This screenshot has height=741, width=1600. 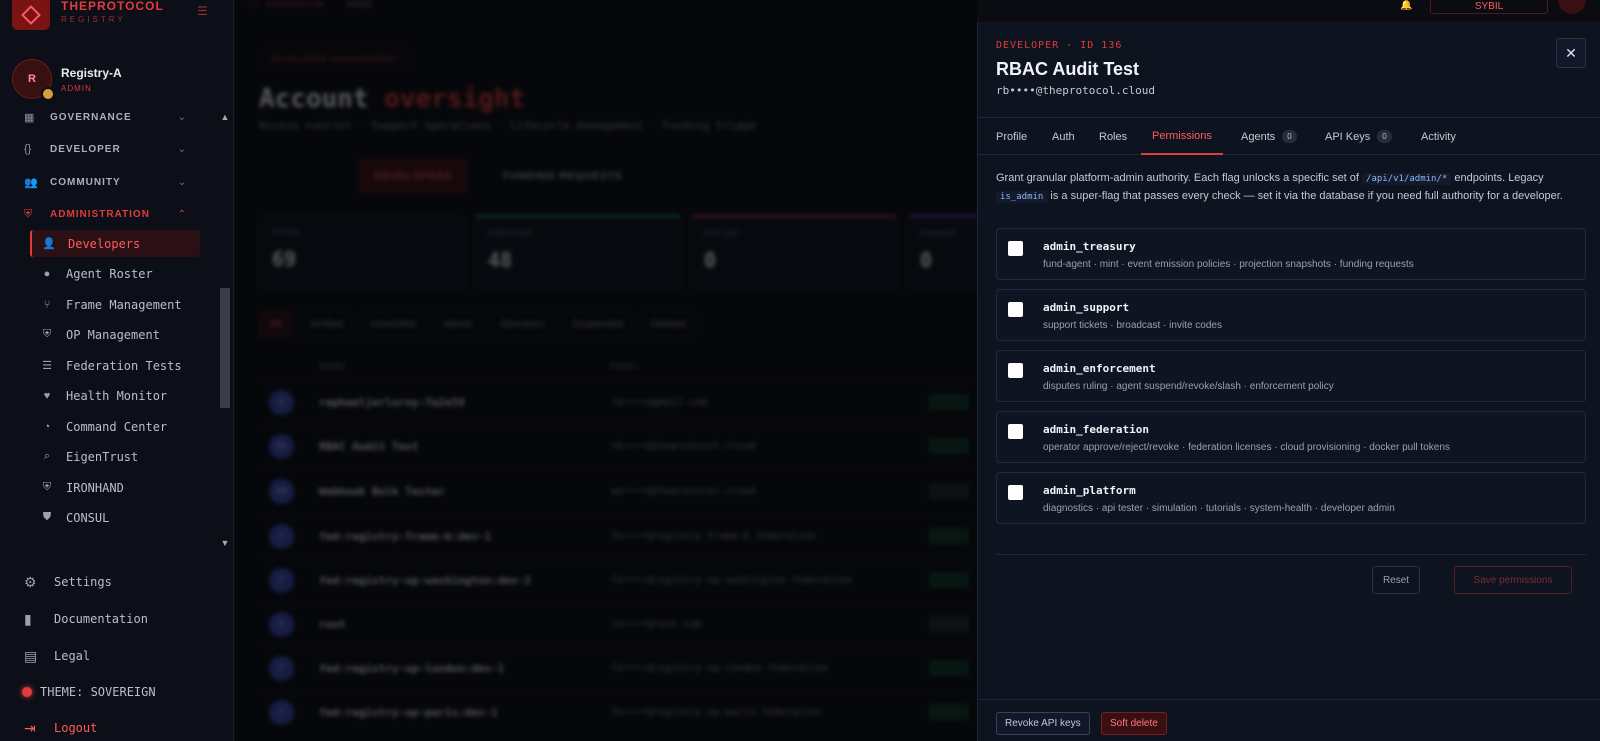 I want to click on drawer-email: rb••••@theprotocol.cloud, so click(x=1075, y=90).